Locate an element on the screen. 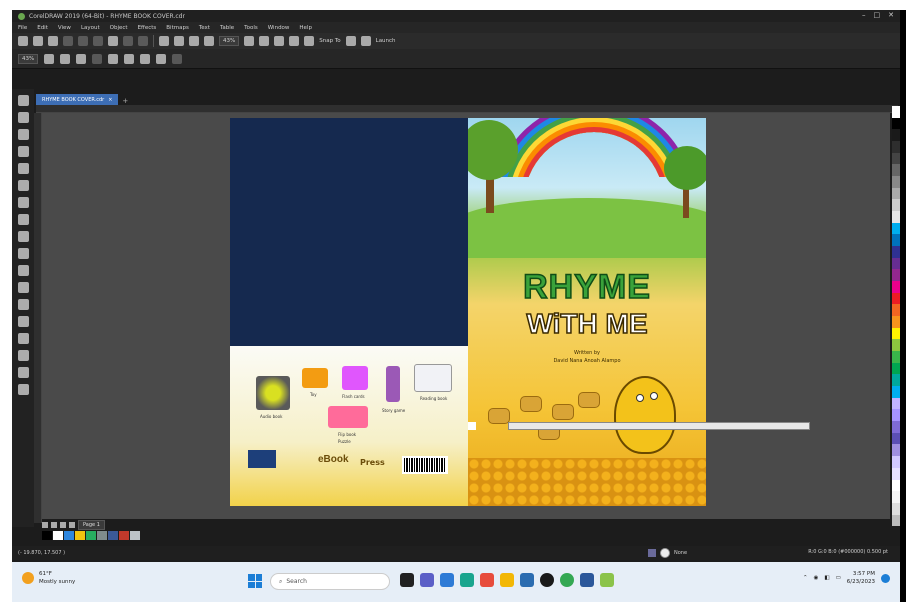 The image size is (916, 612). launch-dropdown: Launch is located at coordinates (386, 41).